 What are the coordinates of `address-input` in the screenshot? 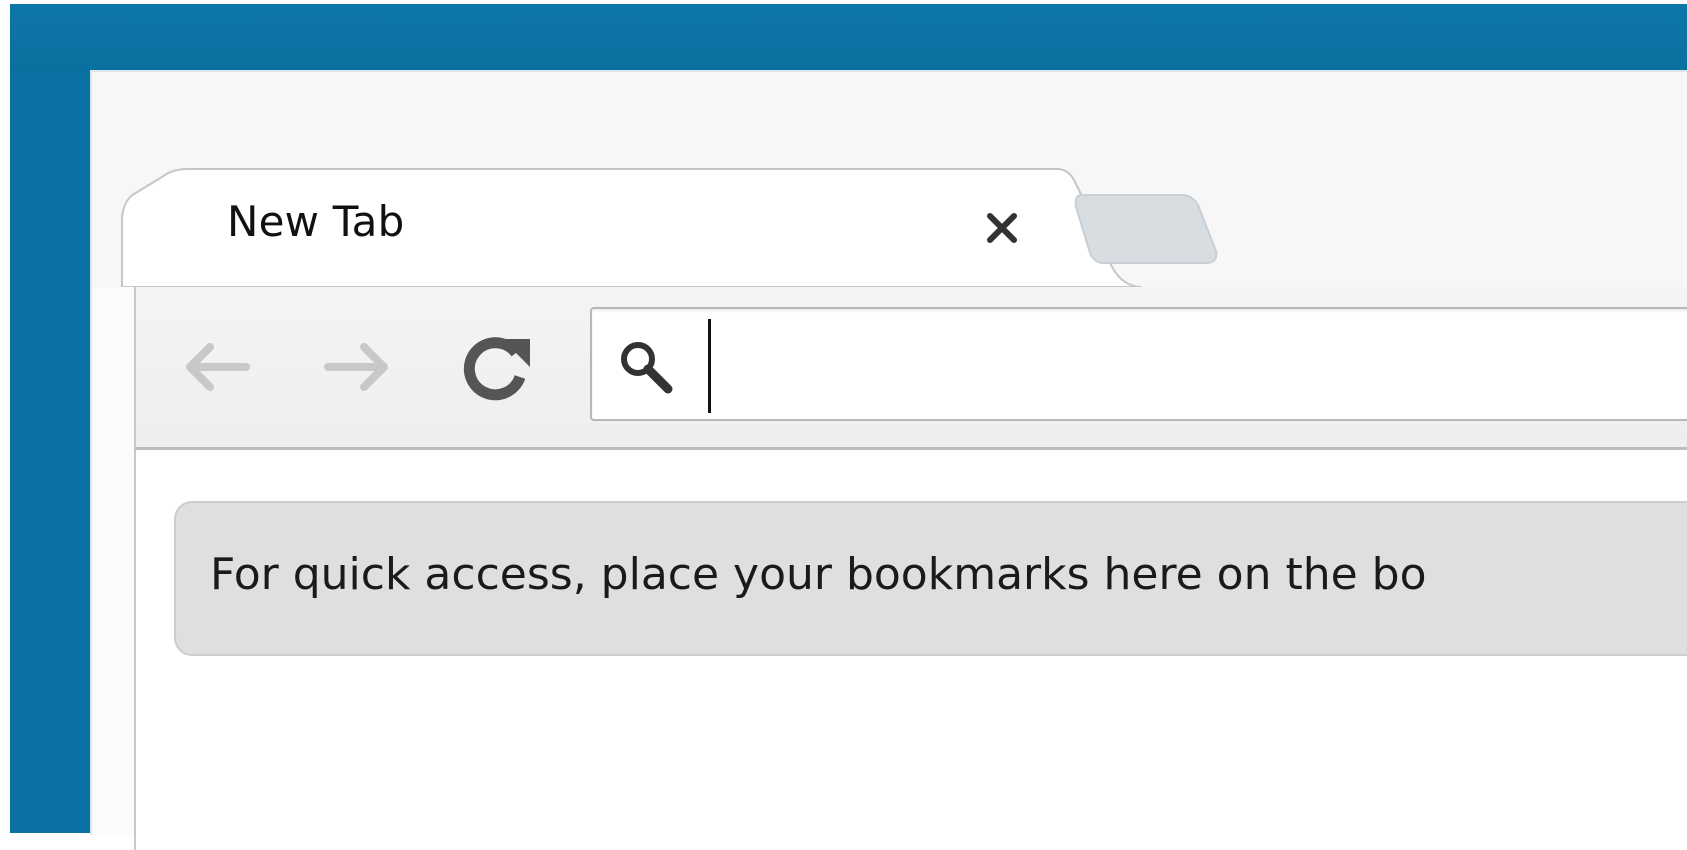 It's located at (1189, 364).